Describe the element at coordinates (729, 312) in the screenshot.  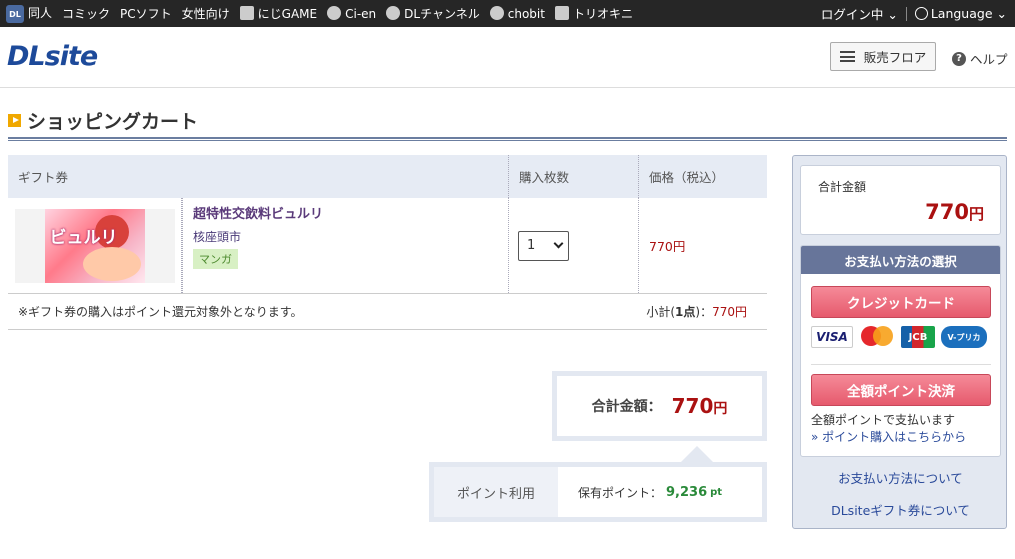
I see `subtotal-value: 770円` at that location.